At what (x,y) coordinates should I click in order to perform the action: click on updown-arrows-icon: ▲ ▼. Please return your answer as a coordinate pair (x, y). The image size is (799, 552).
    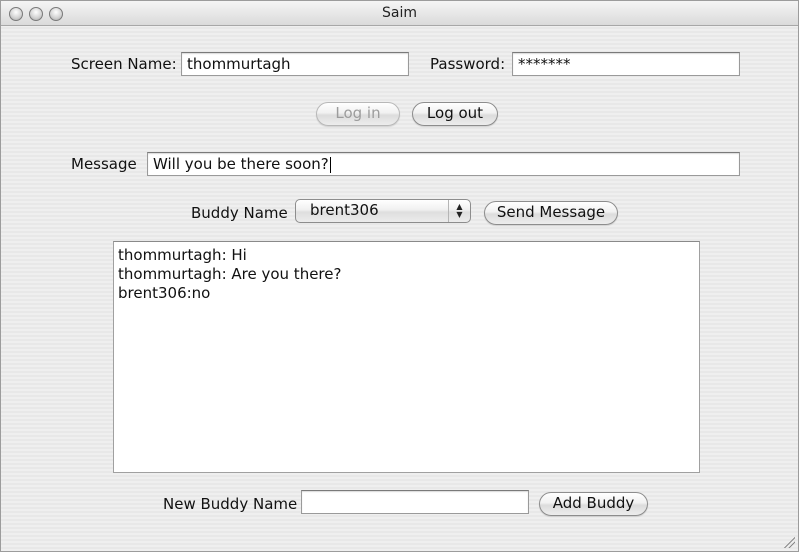
    Looking at the image, I should click on (459, 211).